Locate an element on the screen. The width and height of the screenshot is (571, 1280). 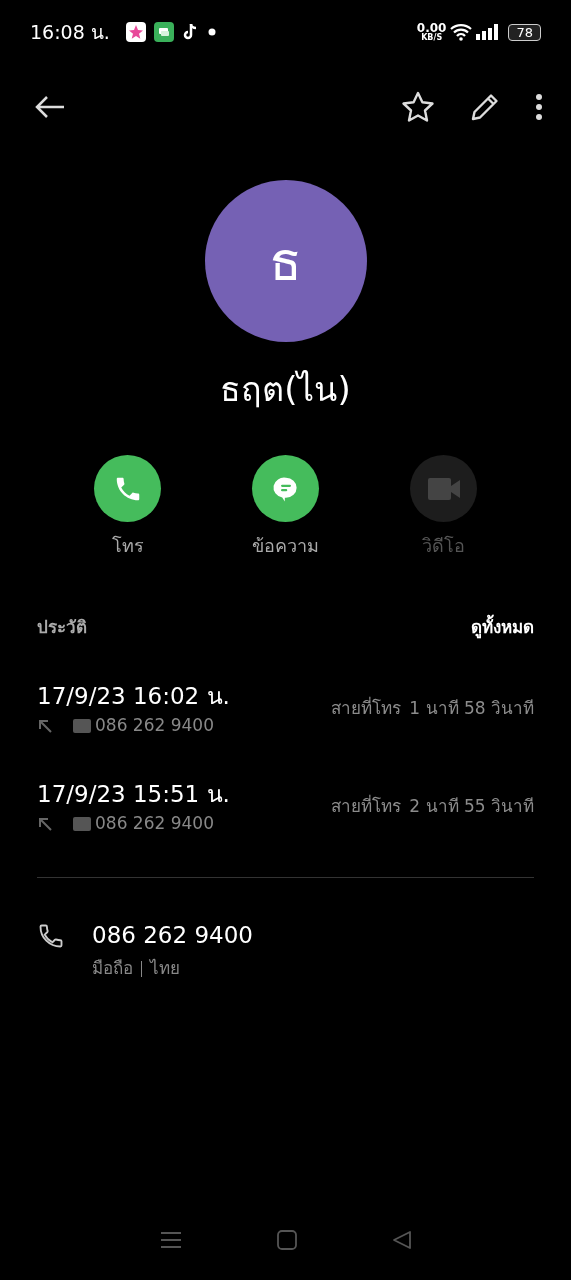
phone-number: 086 262 9400 is located at coordinates (172, 935).